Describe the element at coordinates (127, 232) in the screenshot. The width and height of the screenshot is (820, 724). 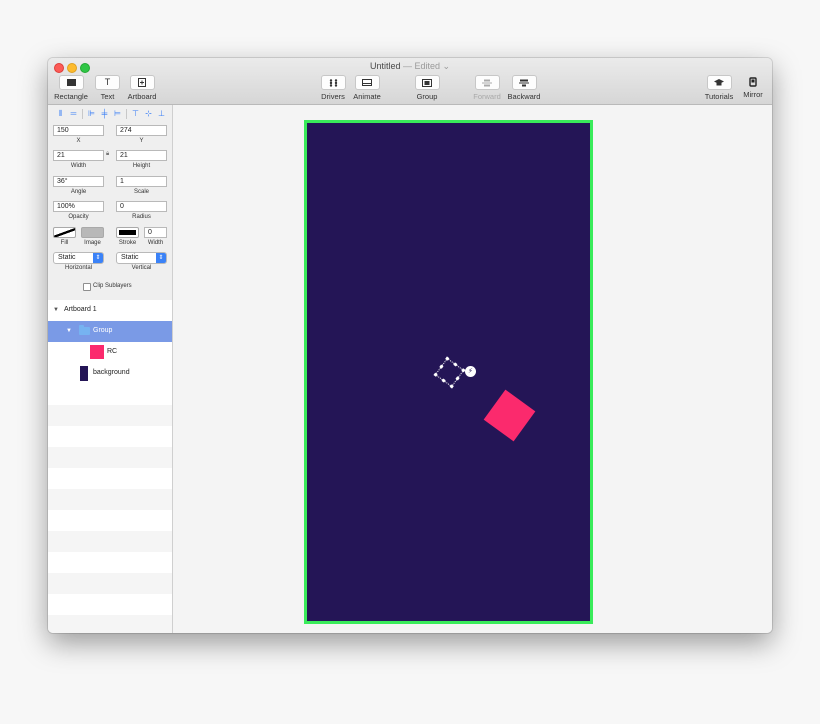
I see `stroke-color-swatch` at that location.